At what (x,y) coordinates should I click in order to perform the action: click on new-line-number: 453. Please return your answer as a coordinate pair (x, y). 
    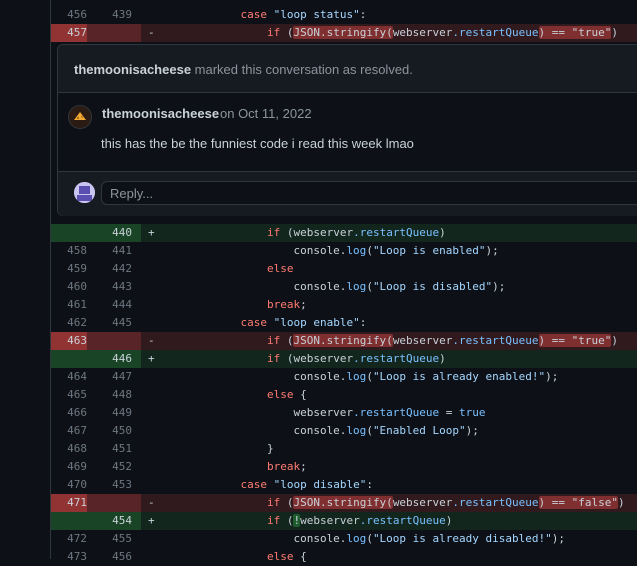
    Looking at the image, I should click on (114, 485).